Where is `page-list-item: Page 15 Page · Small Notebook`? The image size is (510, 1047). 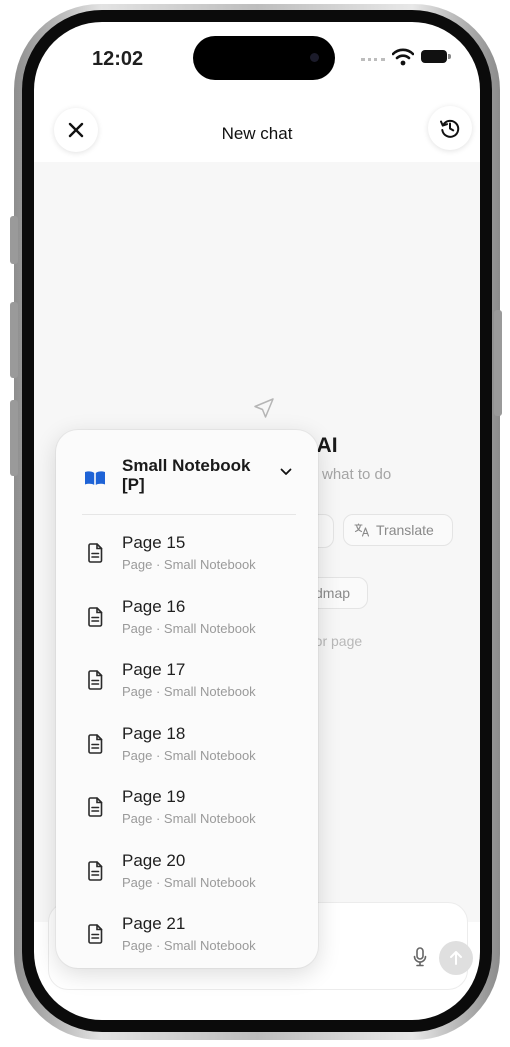
page-list-item: Page 15 Page · Small Notebook is located at coordinates (187, 557).